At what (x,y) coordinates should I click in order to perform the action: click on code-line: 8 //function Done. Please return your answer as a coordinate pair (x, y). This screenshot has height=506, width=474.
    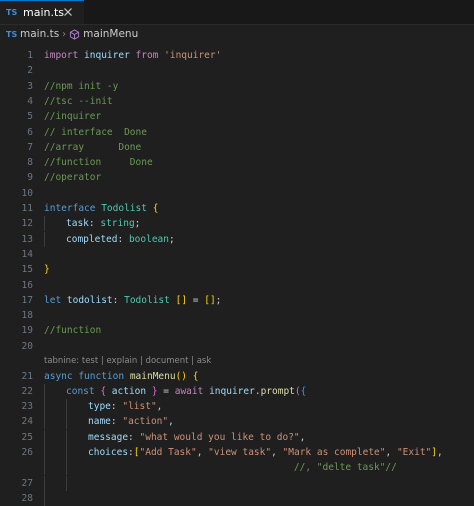
    Looking at the image, I should click on (237, 162).